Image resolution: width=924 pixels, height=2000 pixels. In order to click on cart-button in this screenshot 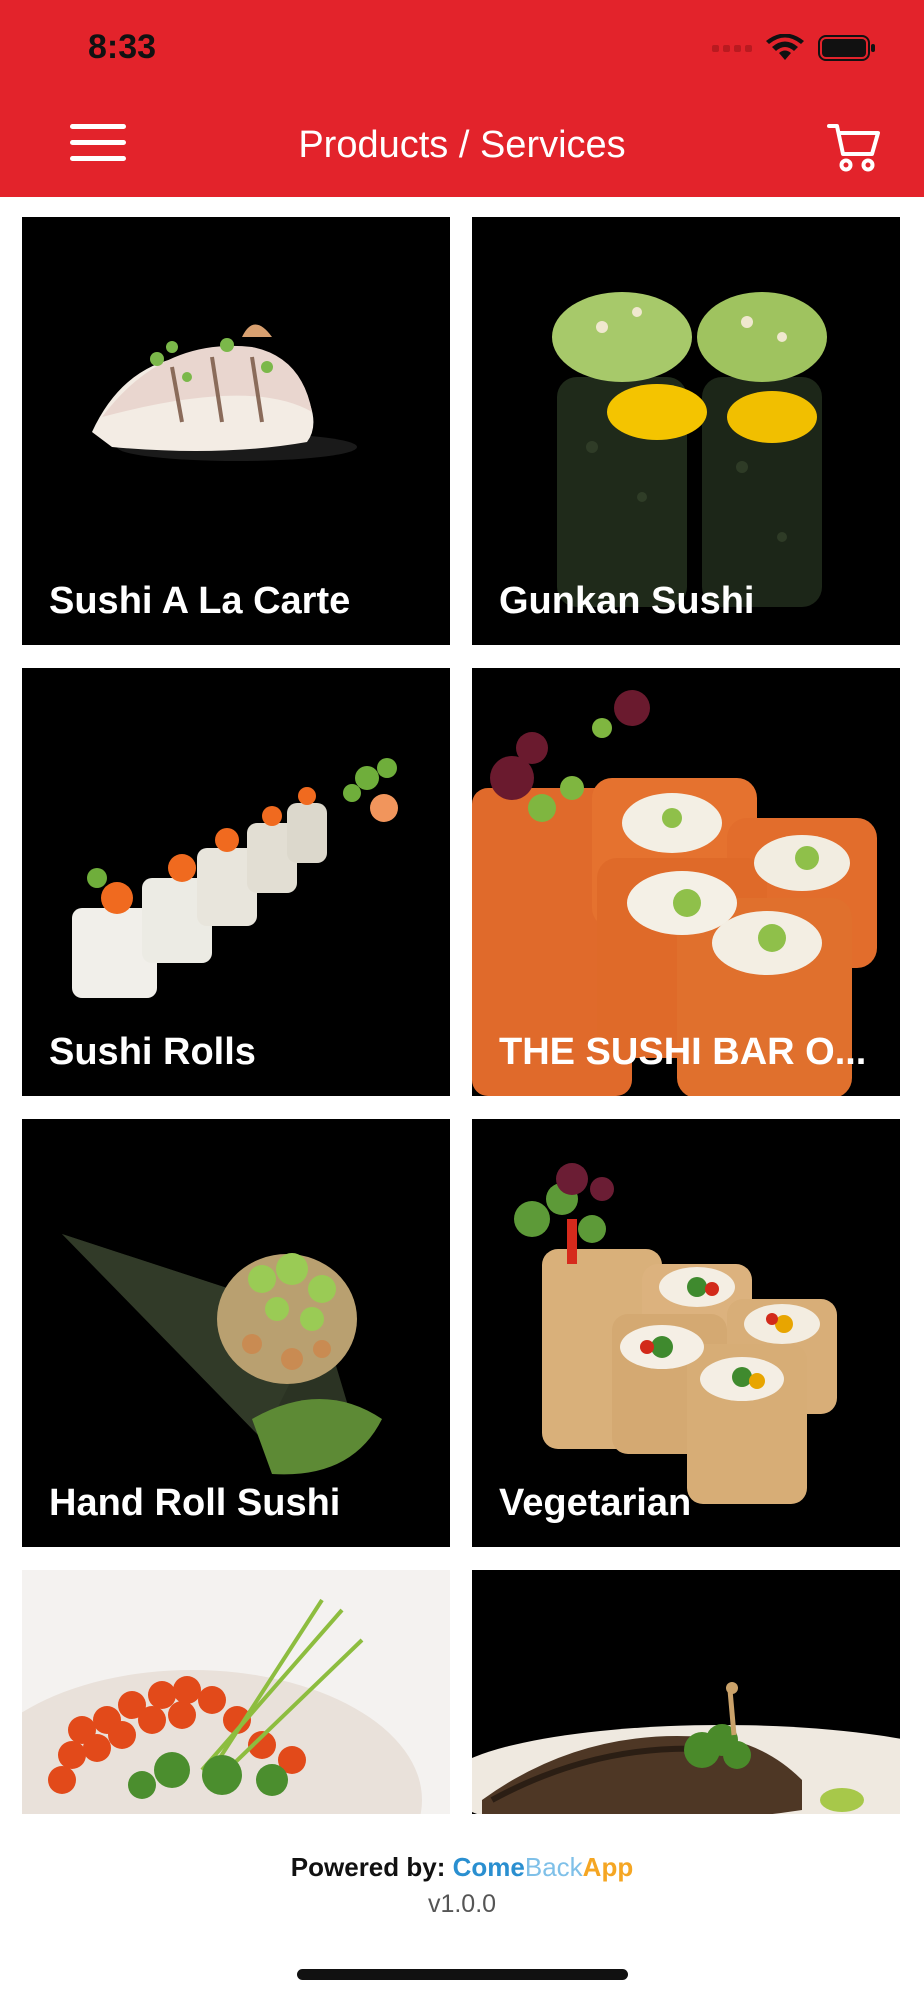, I will do `click(854, 146)`.